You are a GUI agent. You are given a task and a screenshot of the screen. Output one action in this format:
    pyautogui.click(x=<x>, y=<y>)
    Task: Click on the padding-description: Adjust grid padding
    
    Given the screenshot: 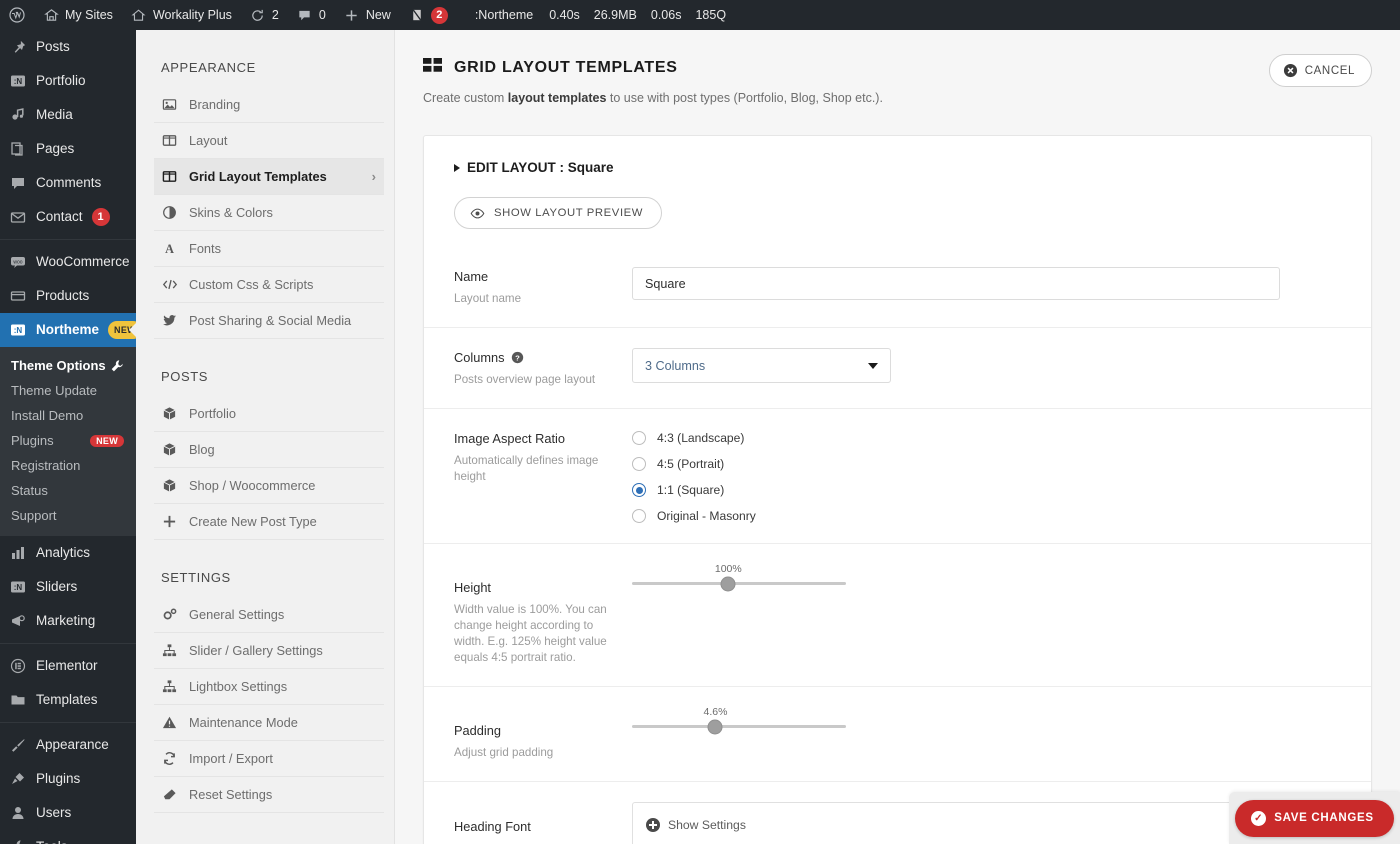 What is the action you would take?
    pyautogui.click(x=504, y=752)
    